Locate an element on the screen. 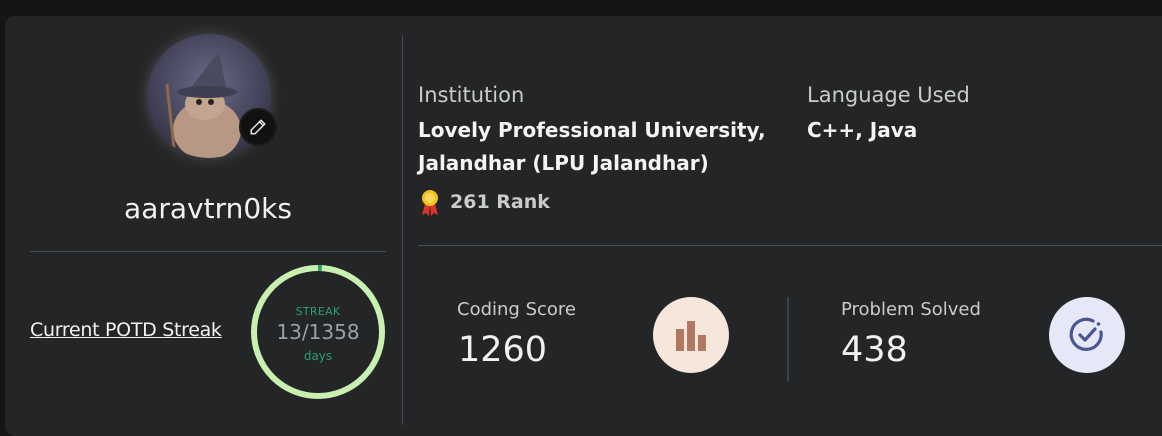 The width and height of the screenshot is (1162, 436). right-divider is located at coordinates (790, 245).